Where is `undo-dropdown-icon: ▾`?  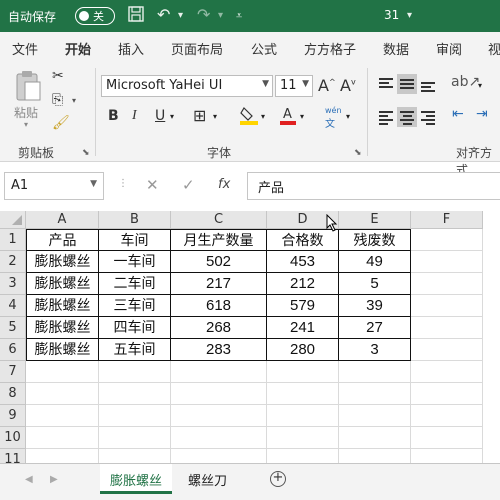 undo-dropdown-icon: ▾ is located at coordinates (180, 15).